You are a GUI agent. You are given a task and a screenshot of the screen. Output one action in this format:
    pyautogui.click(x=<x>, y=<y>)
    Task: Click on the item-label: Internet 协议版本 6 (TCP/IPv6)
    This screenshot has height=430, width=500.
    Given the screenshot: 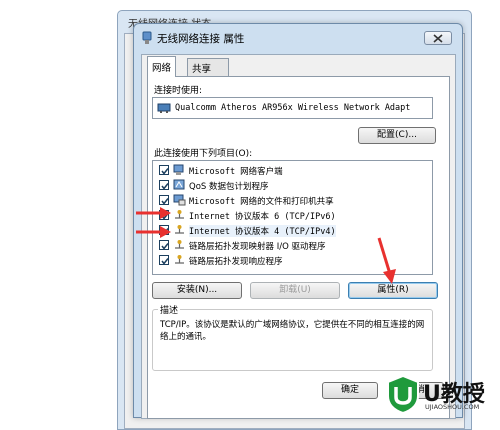 What is the action you would take?
    pyautogui.click(x=262, y=217)
    